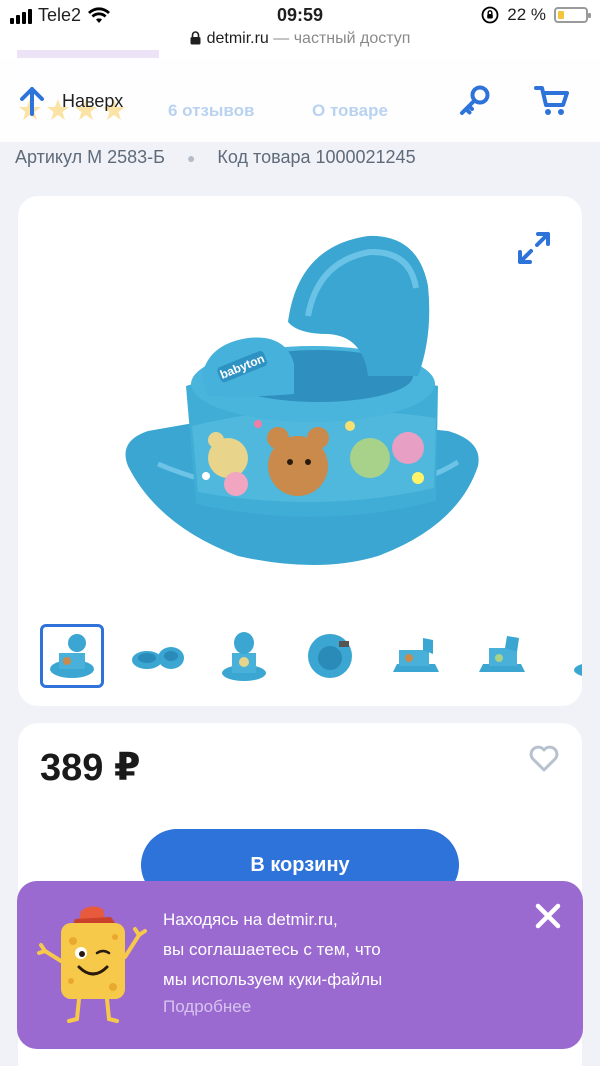 The image size is (600, 1066). What do you see at coordinates (475, 101) in the screenshot?
I see `key-icon` at bounding box center [475, 101].